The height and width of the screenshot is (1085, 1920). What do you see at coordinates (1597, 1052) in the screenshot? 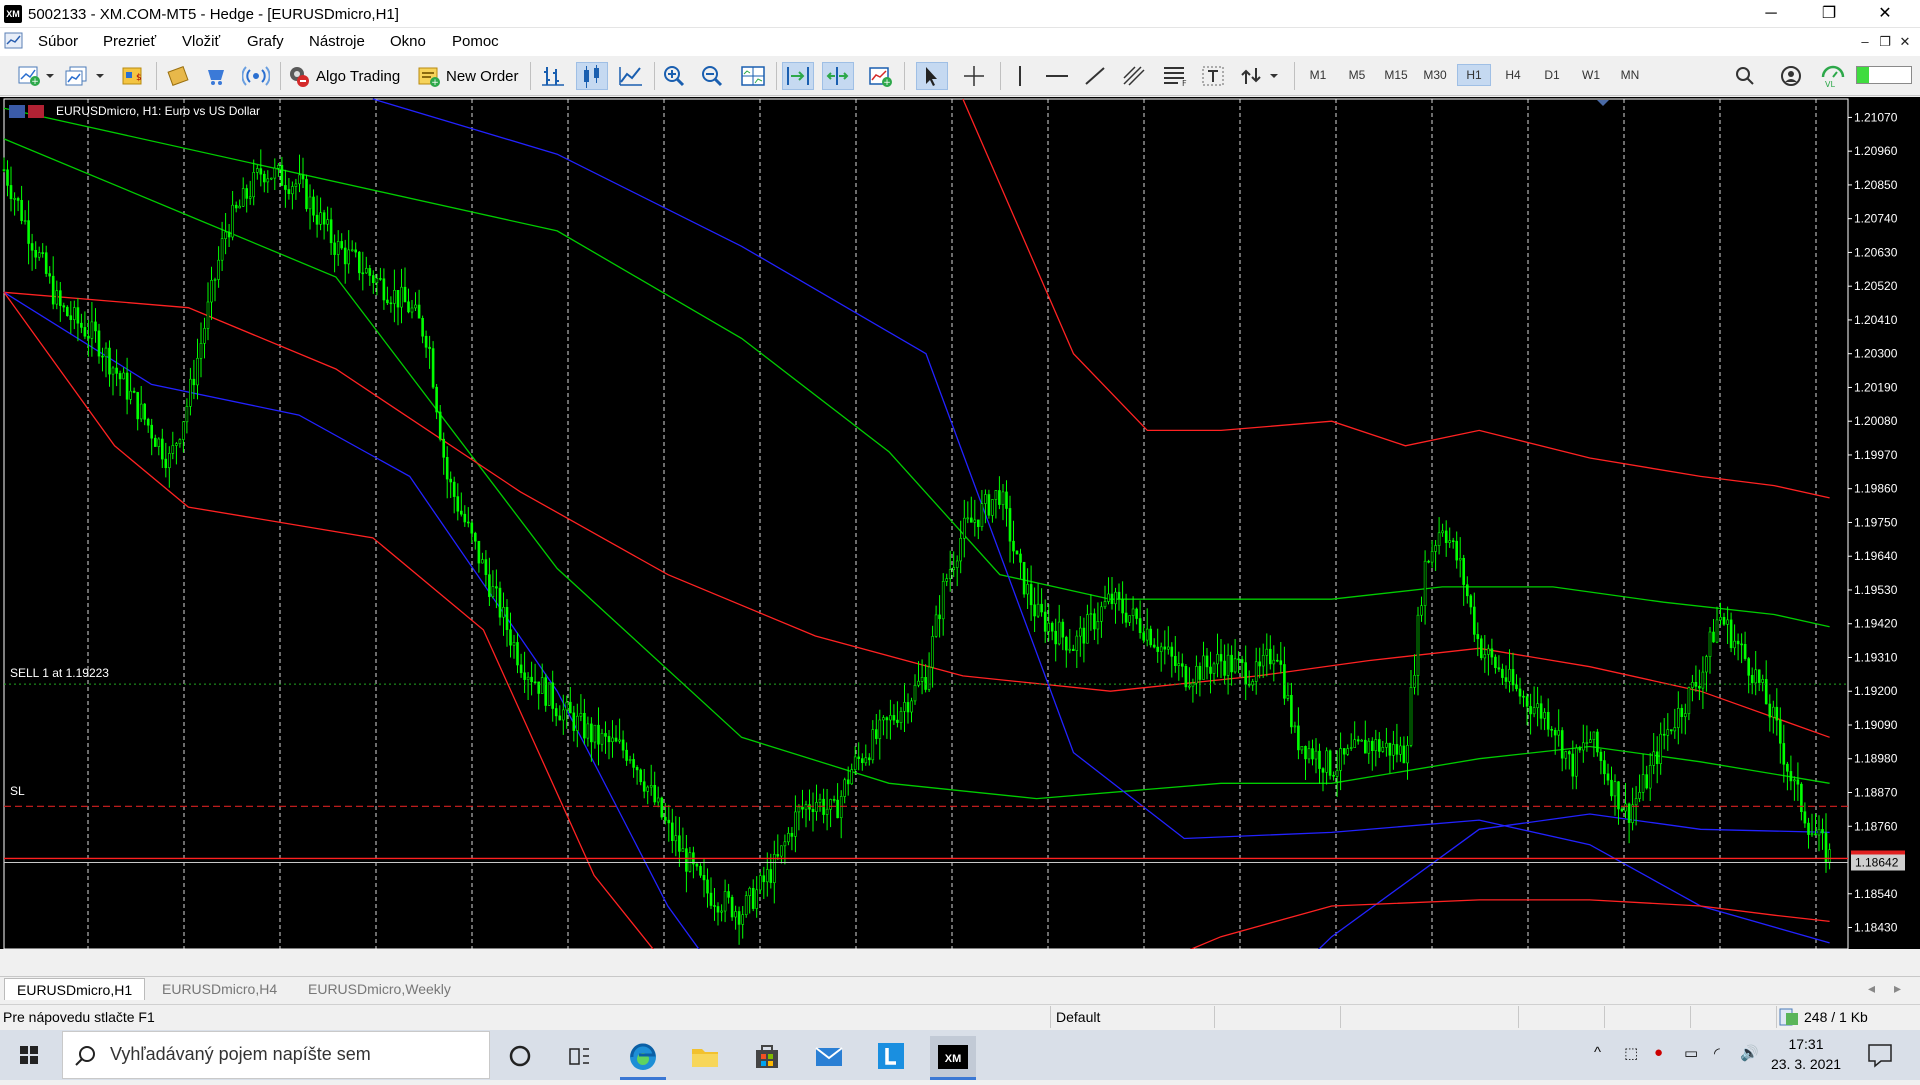
I see `show-hidden-icons-button: ^` at bounding box center [1597, 1052].